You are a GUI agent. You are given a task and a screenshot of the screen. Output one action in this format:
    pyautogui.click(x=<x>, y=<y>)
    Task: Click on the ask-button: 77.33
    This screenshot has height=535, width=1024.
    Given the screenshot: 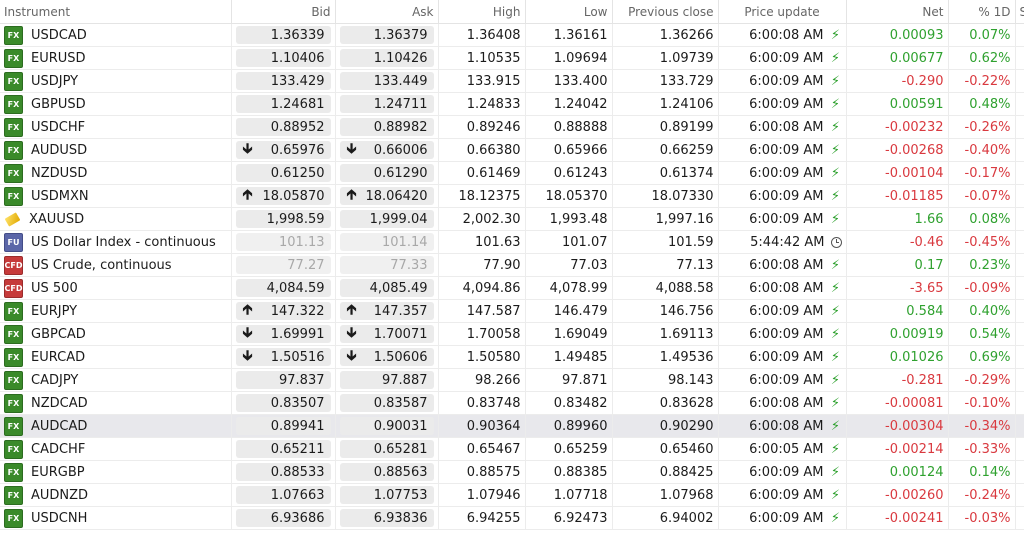 What is the action you would take?
    pyautogui.click(x=386, y=265)
    